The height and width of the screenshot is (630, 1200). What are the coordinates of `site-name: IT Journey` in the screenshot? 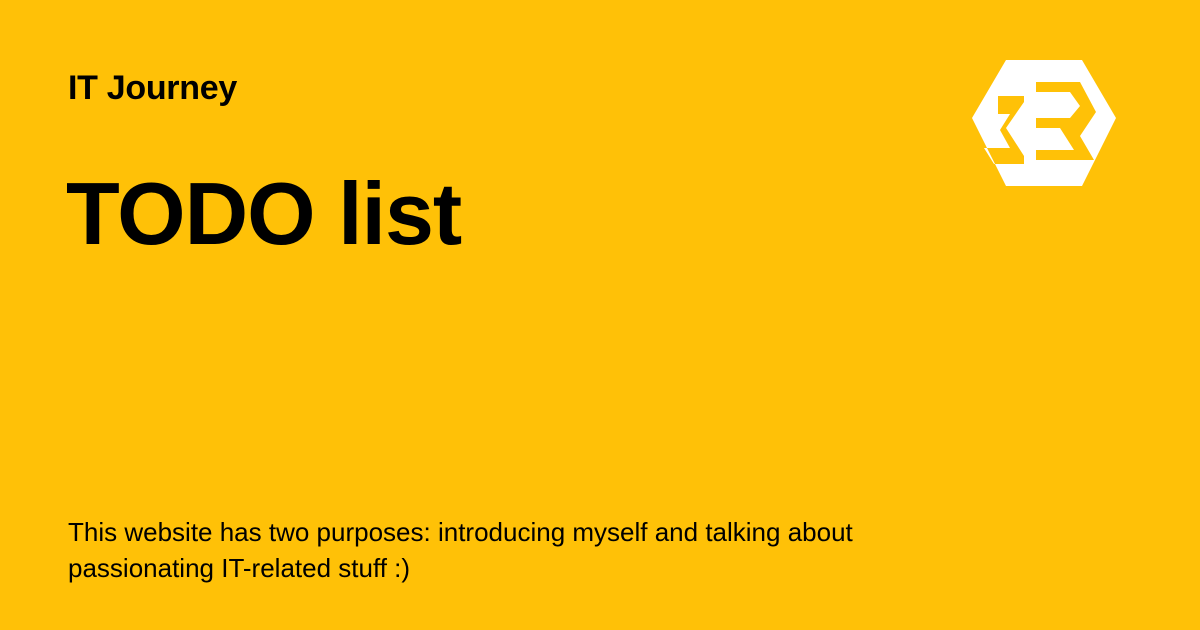 It's located at (152, 88).